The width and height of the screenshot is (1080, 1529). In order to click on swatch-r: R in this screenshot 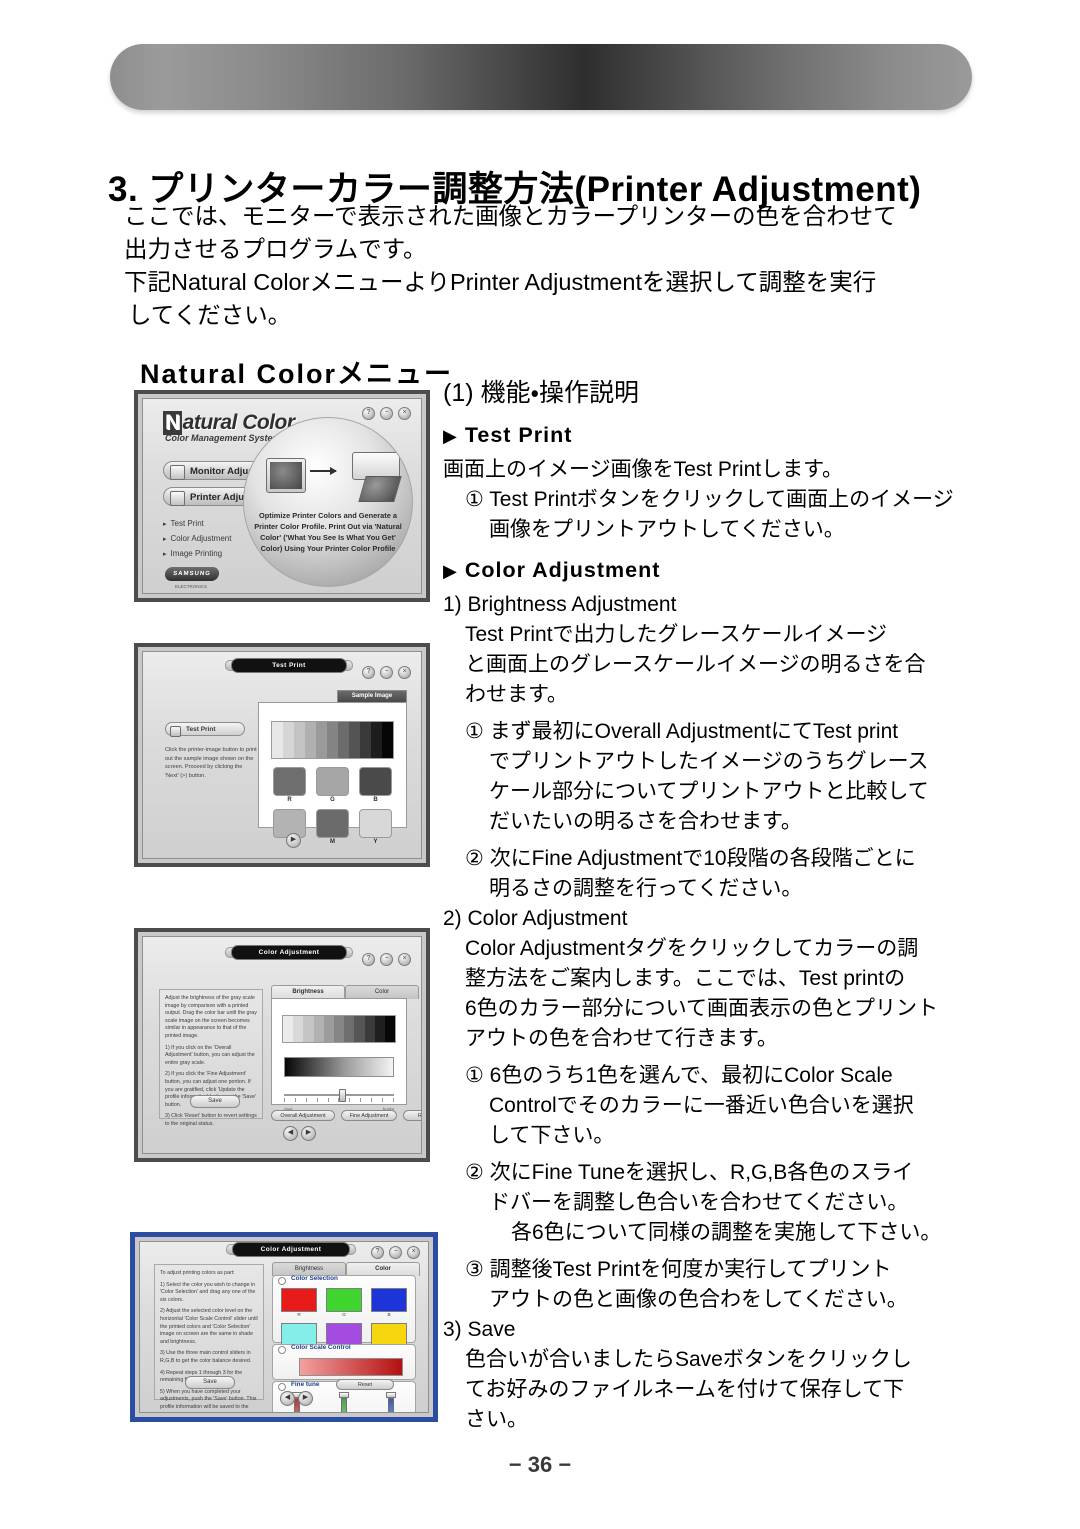, I will do `click(299, 1302)`.